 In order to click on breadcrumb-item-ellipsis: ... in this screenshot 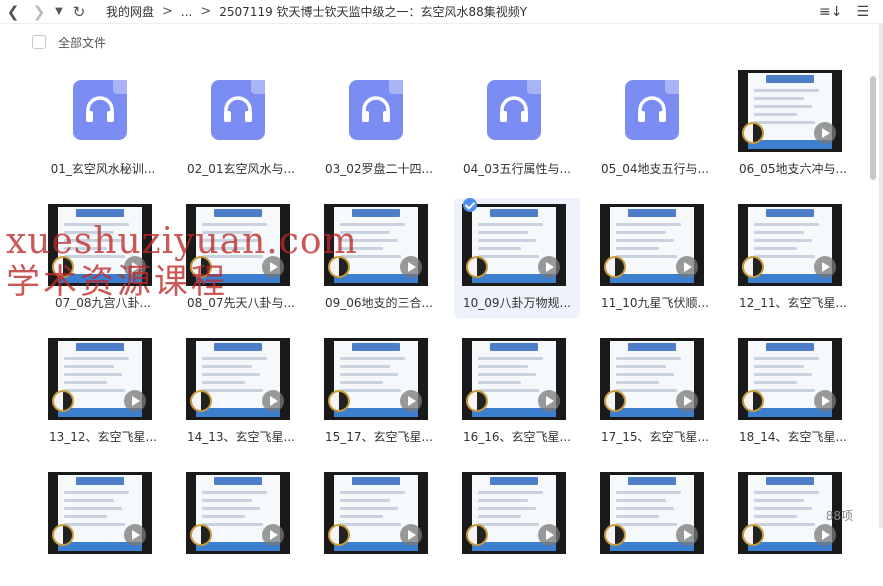, I will do `click(186, 12)`.